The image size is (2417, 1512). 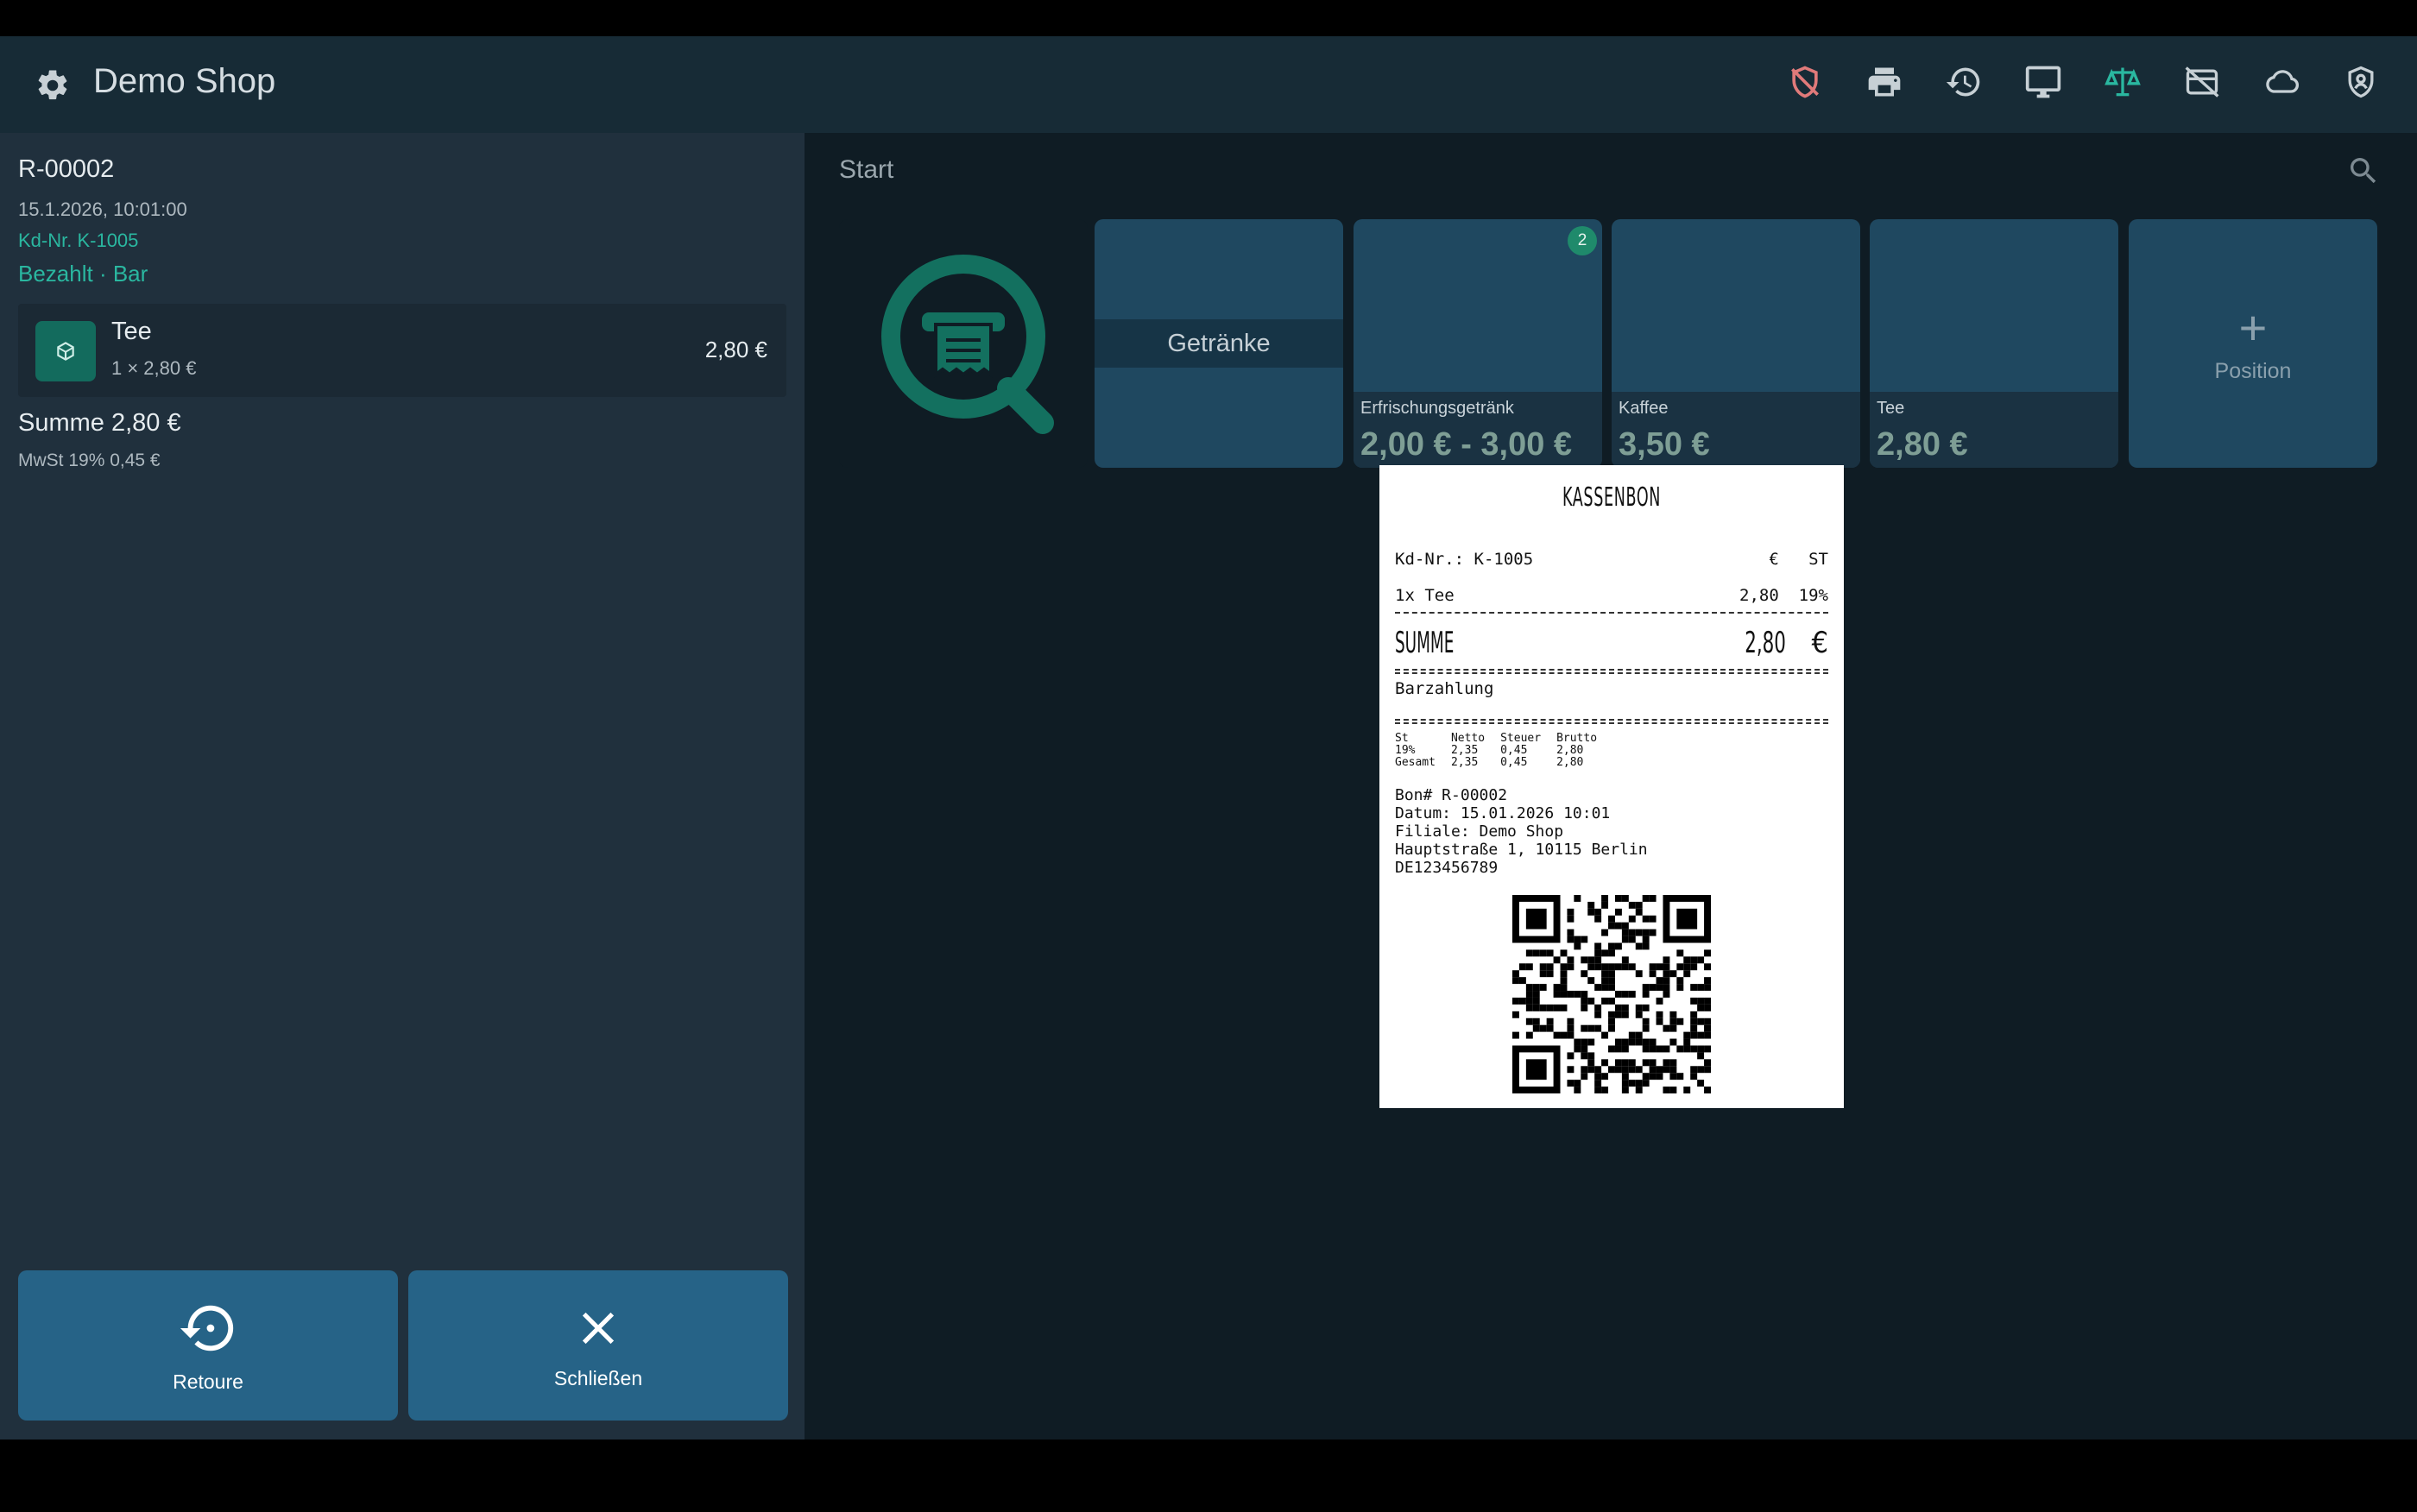 I want to click on receipt-sum-row: SUMME 2,80 €, so click(x=1611, y=643).